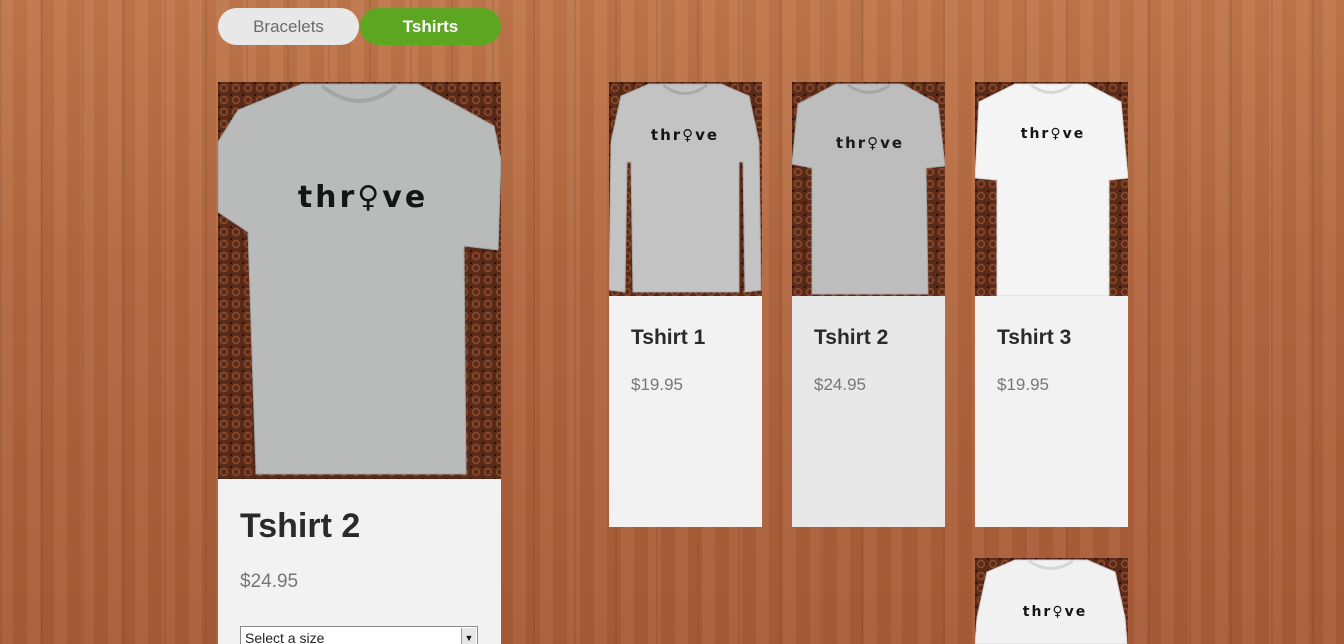 The width and height of the screenshot is (1344, 644). I want to click on product-title: Tshirt 1, so click(668, 337).